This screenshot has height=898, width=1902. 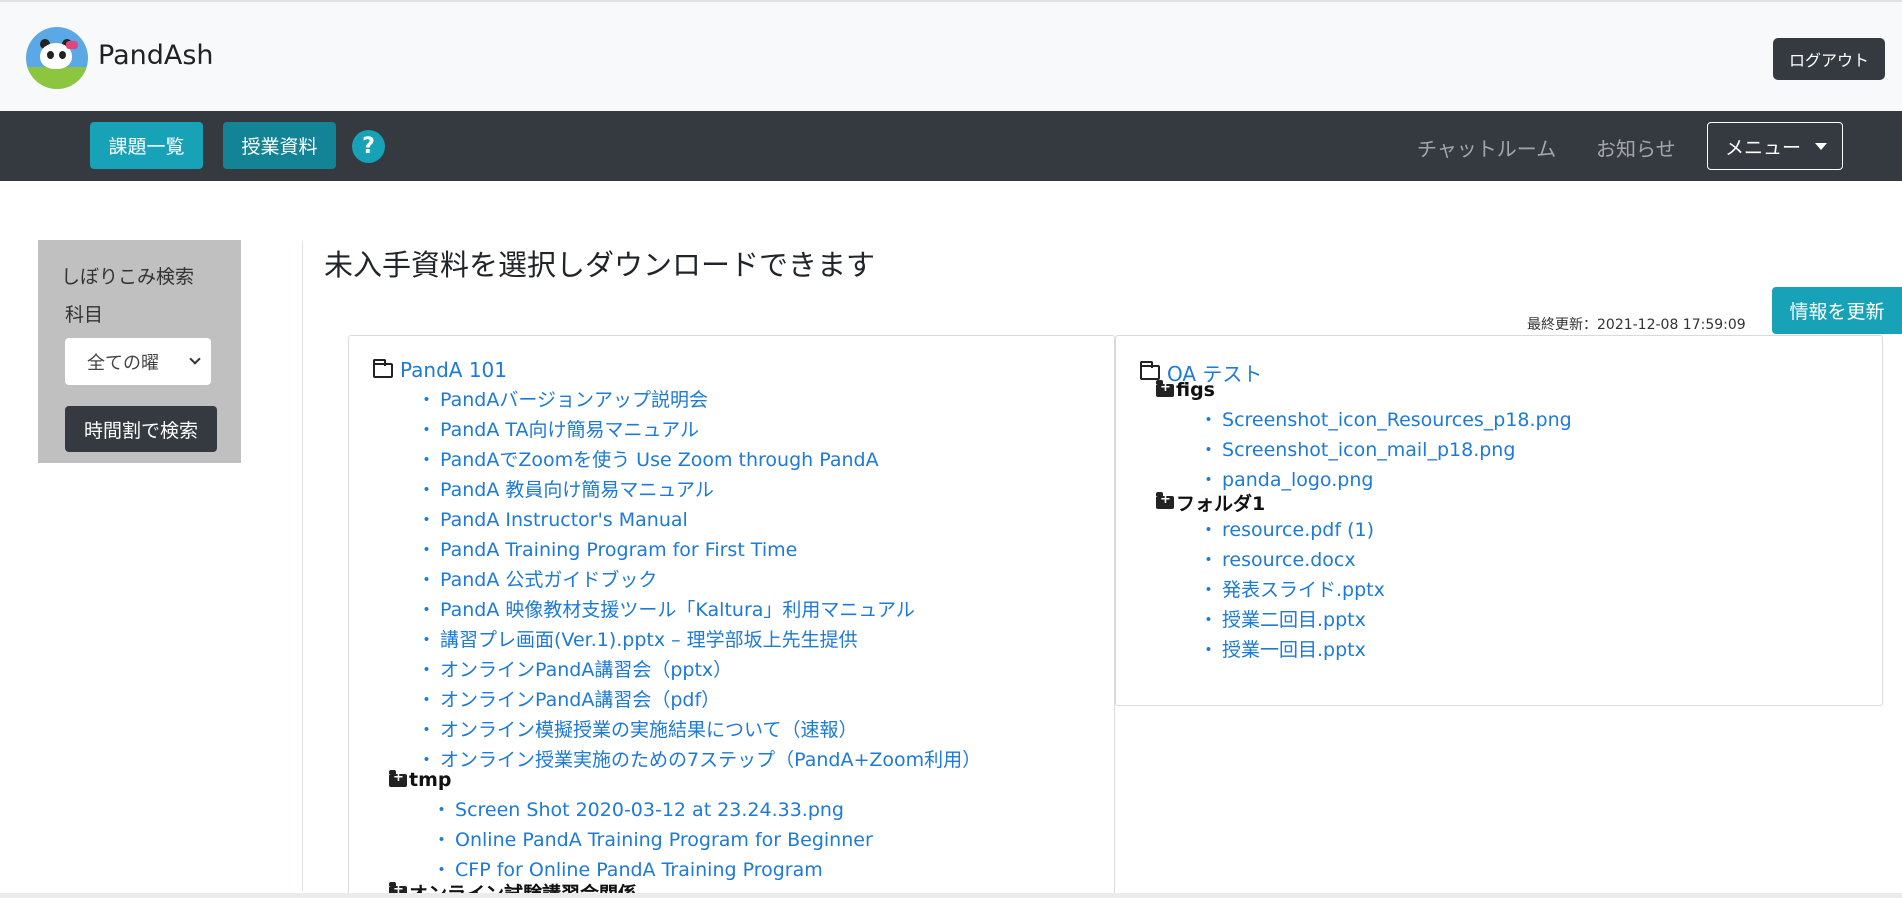 What do you see at coordinates (951, 55) in the screenshot?
I see `top-bar: PandAsh ログアウト` at bounding box center [951, 55].